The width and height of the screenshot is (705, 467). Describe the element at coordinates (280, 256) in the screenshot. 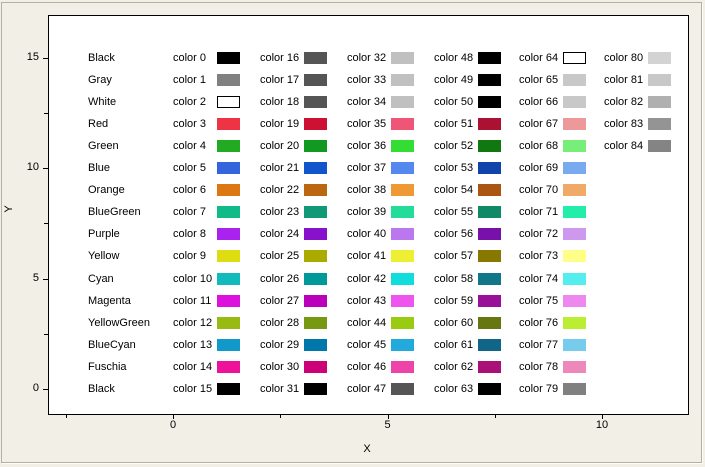

I see `color-swatch-label: color 25` at that location.